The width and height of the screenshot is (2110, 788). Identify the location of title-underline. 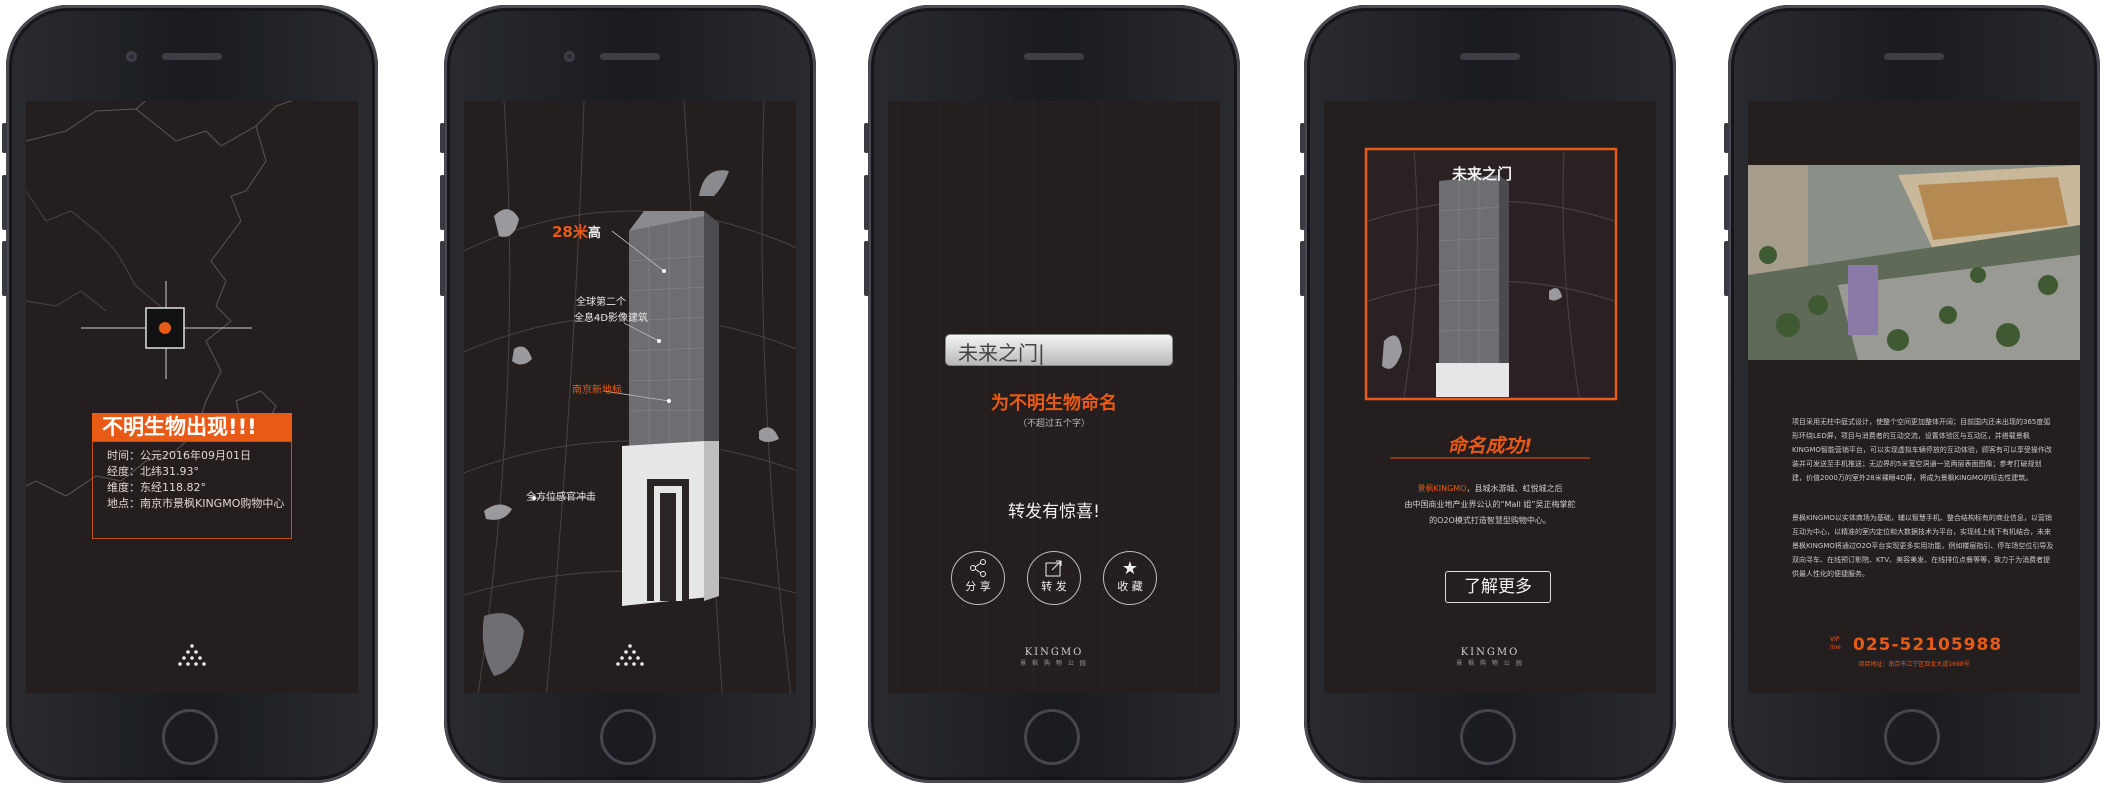
(1490, 458).